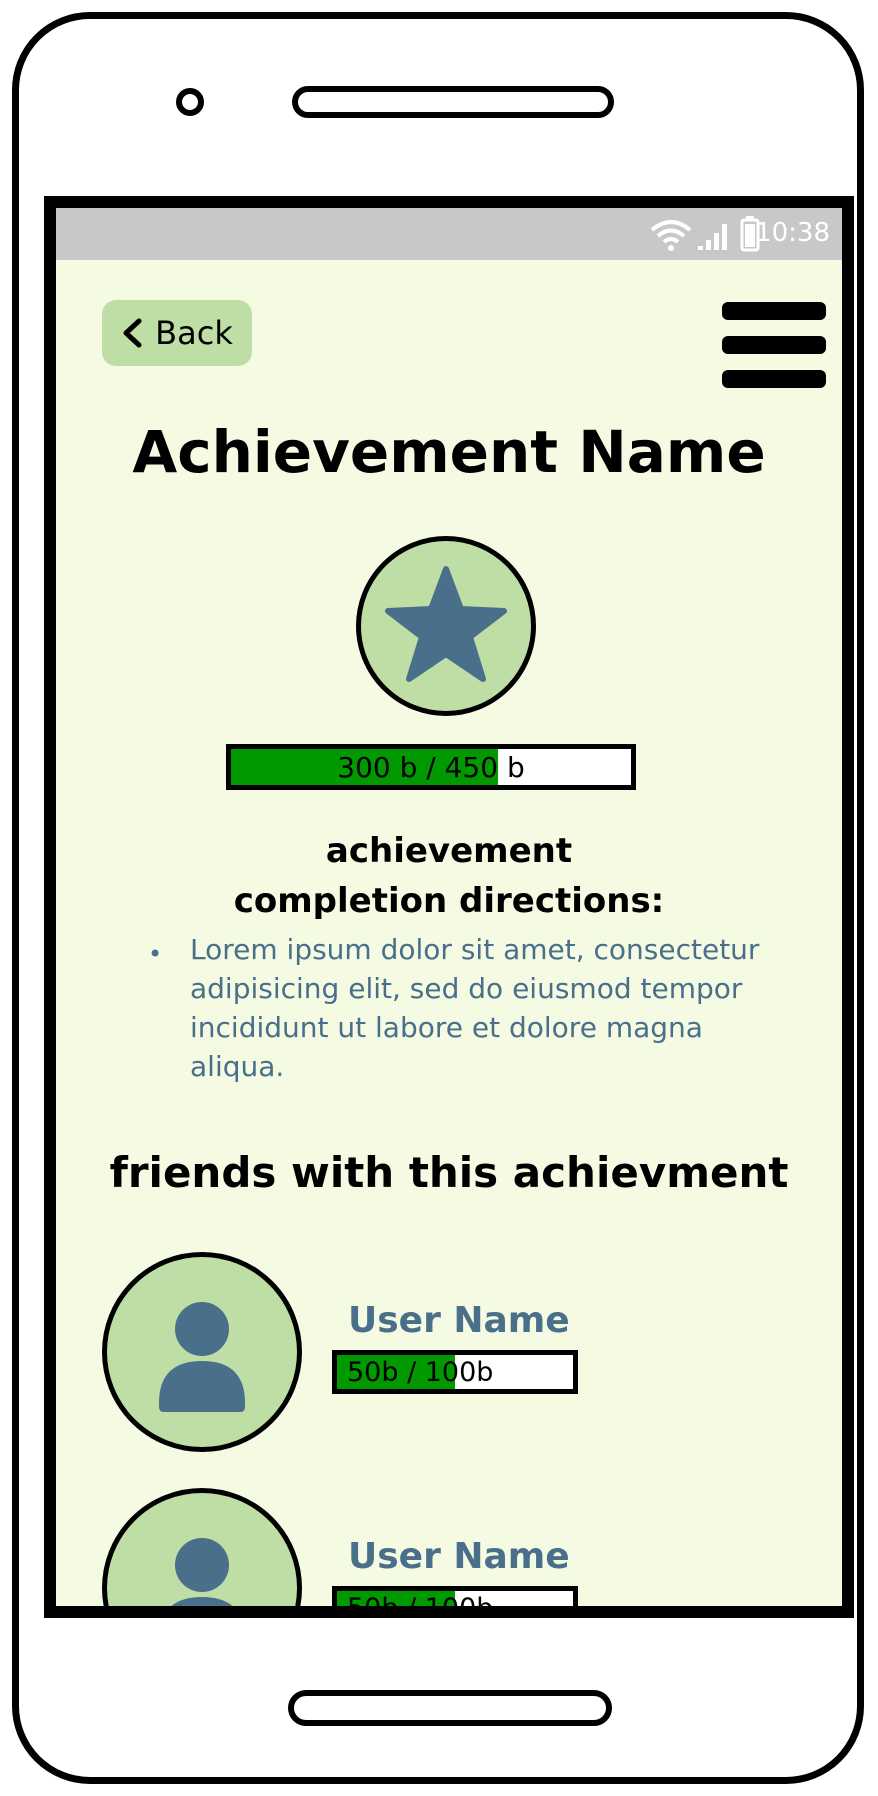 This screenshot has width=878, height=1796. I want to click on achievement-badge, so click(446, 626).